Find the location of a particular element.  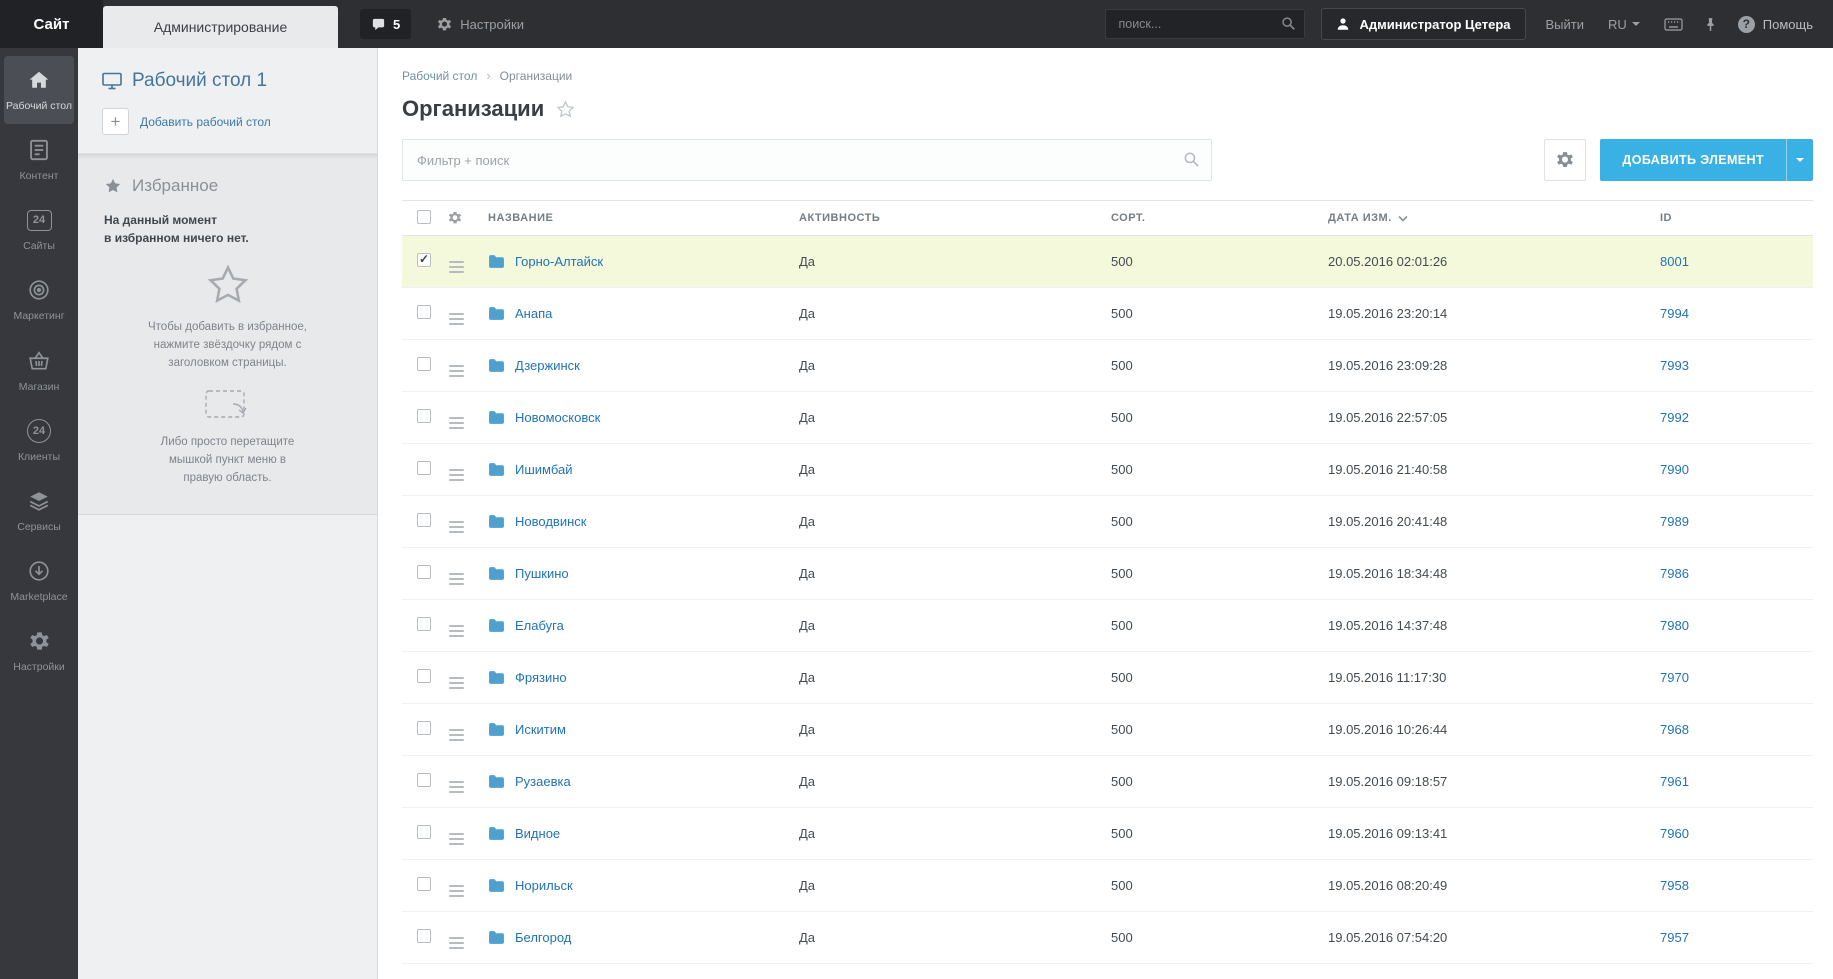

language-selector: RU is located at coordinates (1624, 24).